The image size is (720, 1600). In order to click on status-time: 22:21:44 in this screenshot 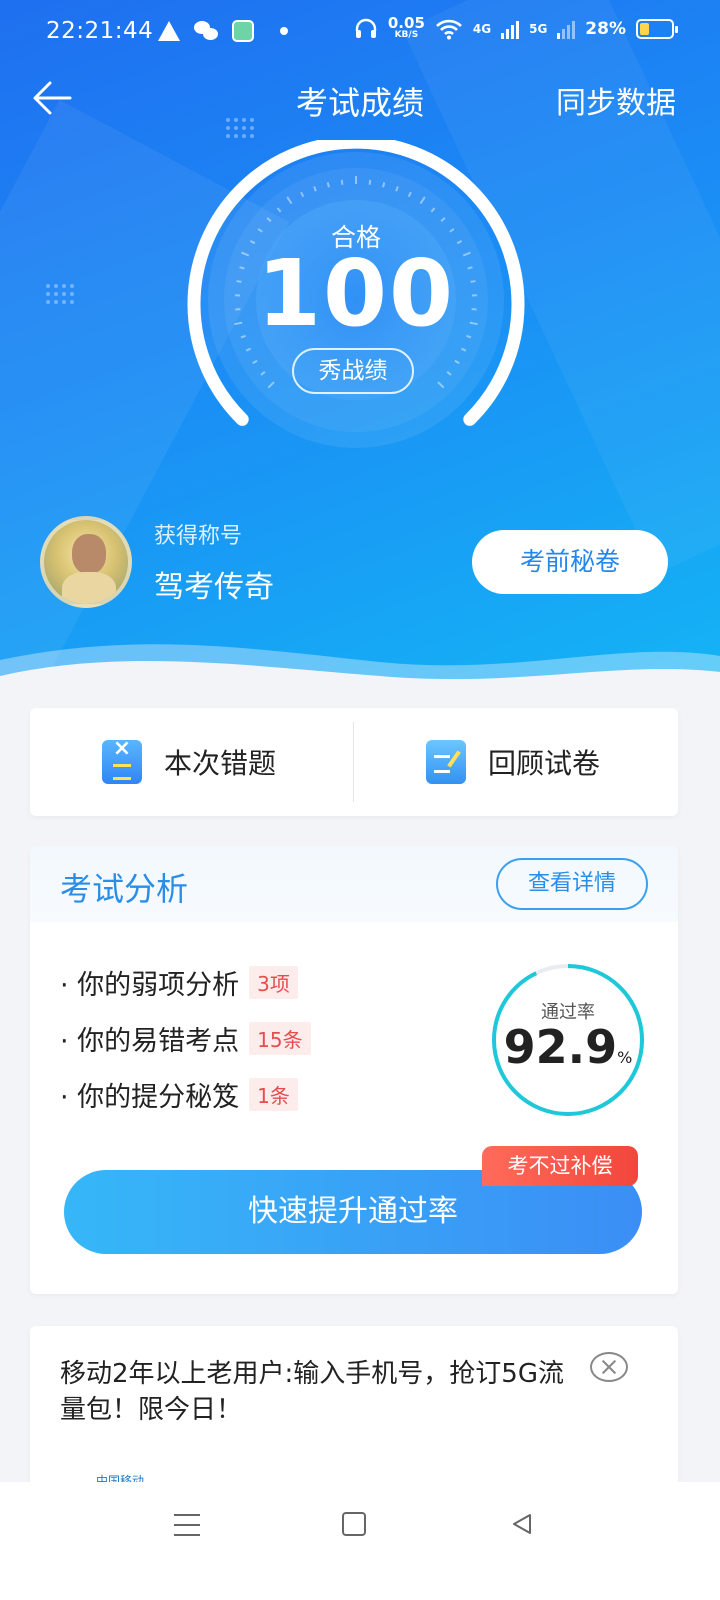, I will do `click(100, 31)`.